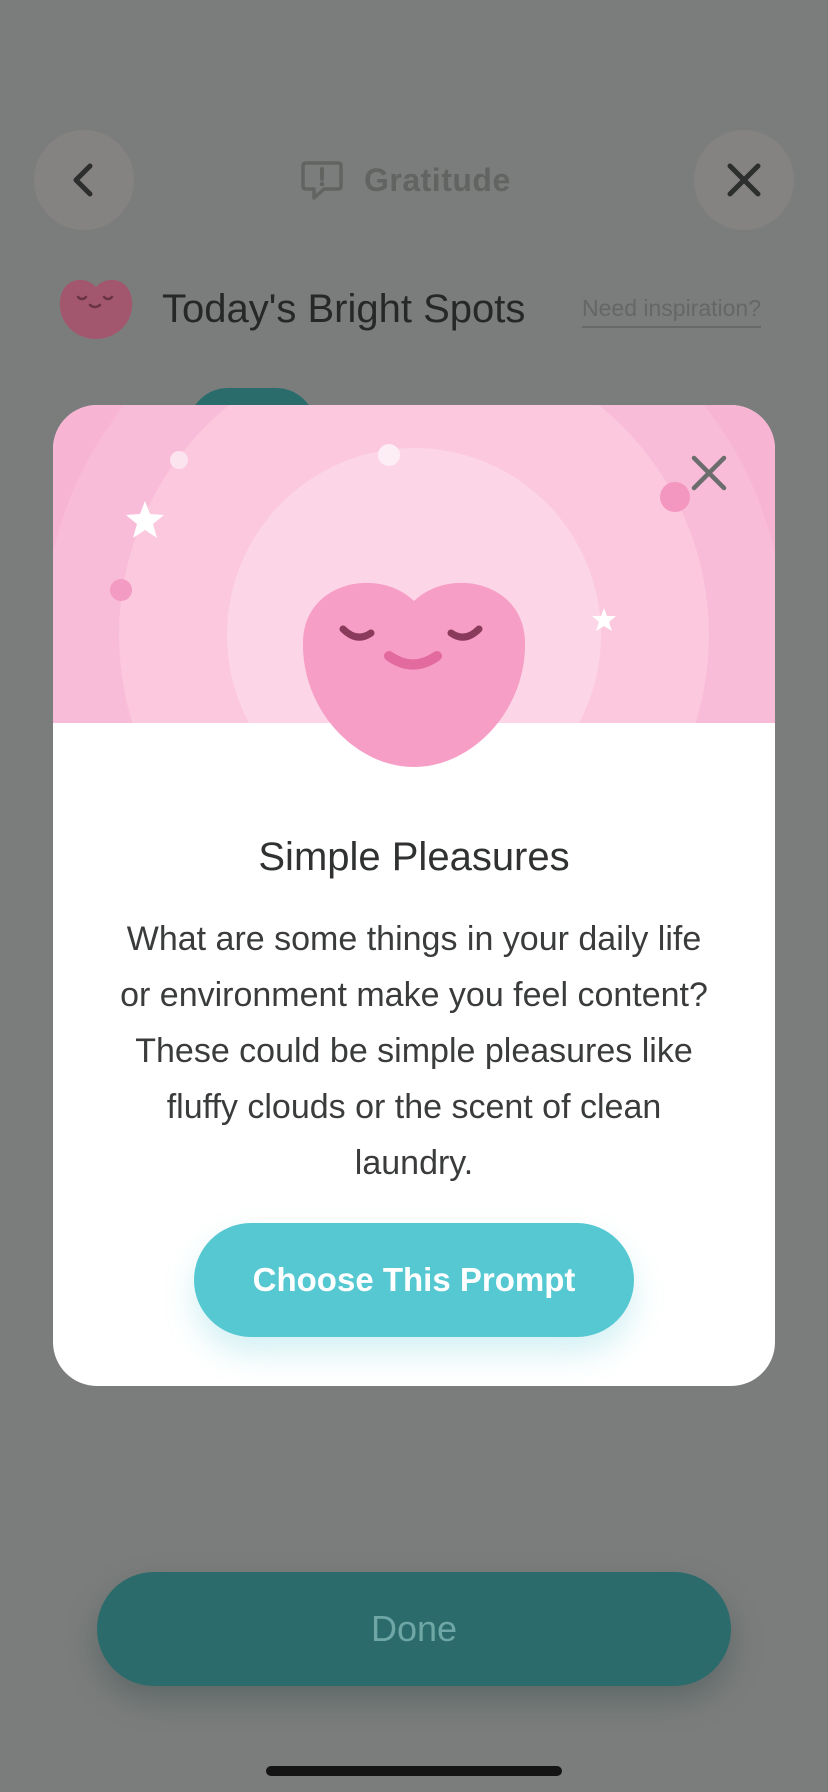 Image resolution: width=828 pixels, height=1792 pixels. I want to click on modal-title: Simple Pleasures, so click(414, 857).